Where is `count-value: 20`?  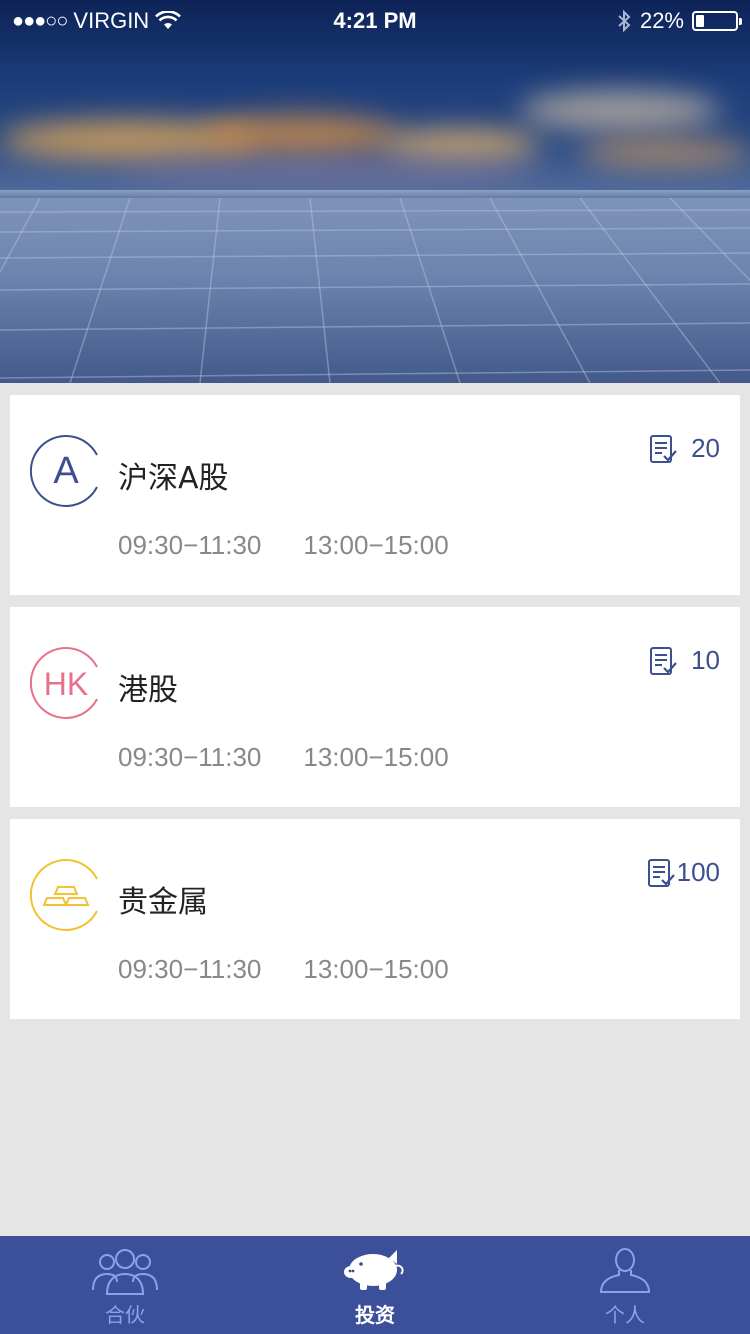 count-value: 20 is located at coordinates (705, 448).